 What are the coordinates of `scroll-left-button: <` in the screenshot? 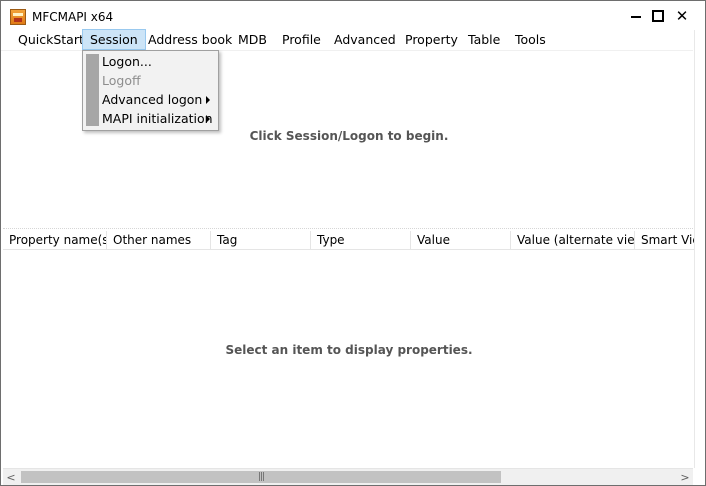 It's located at (11, 477).